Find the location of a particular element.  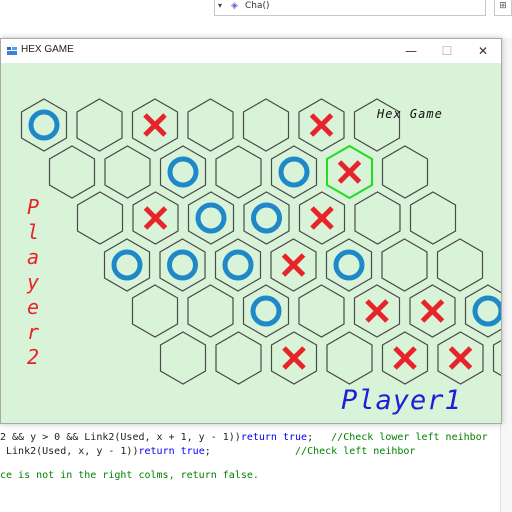

player2-label: Player2 is located at coordinates (33, 282).